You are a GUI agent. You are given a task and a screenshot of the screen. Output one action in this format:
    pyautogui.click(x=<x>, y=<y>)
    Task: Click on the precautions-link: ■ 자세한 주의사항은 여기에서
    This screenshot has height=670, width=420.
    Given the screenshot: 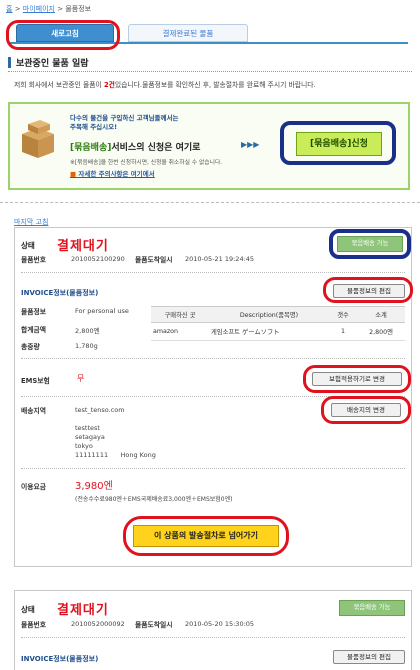 What is the action you would take?
    pyautogui.click(x=112, y=173)
    